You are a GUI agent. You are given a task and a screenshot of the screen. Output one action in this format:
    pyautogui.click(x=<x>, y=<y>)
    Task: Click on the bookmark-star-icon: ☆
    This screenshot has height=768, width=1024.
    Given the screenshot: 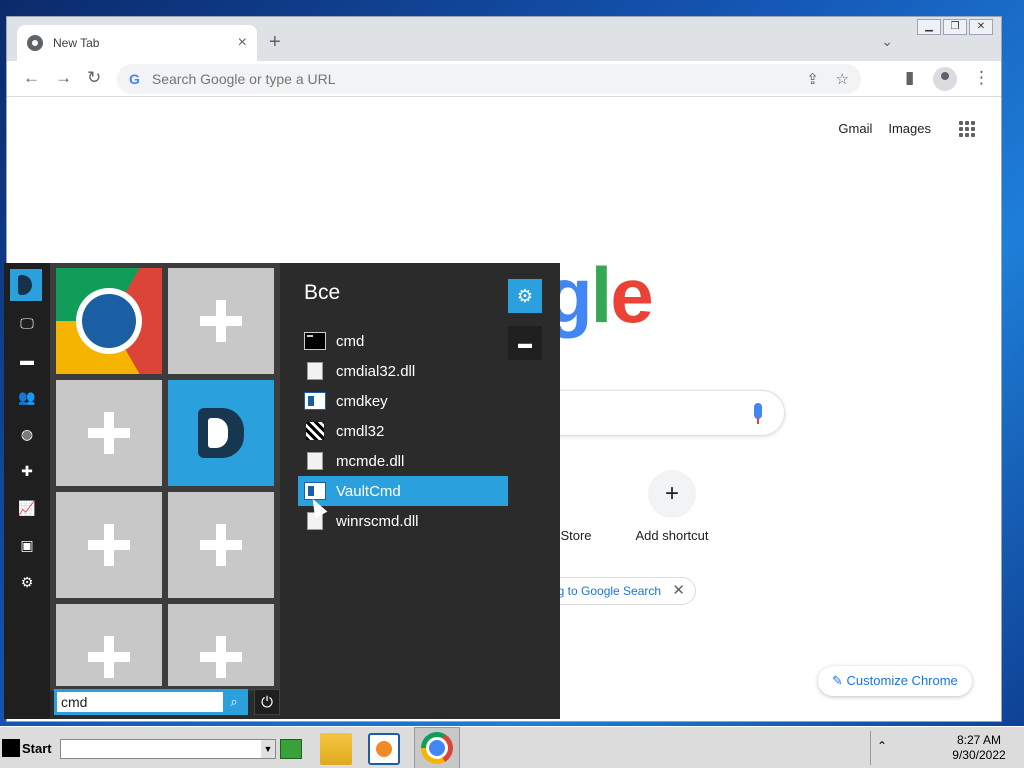 What is the action you would take?
    pyautogui.click(x=842, y=79)
    